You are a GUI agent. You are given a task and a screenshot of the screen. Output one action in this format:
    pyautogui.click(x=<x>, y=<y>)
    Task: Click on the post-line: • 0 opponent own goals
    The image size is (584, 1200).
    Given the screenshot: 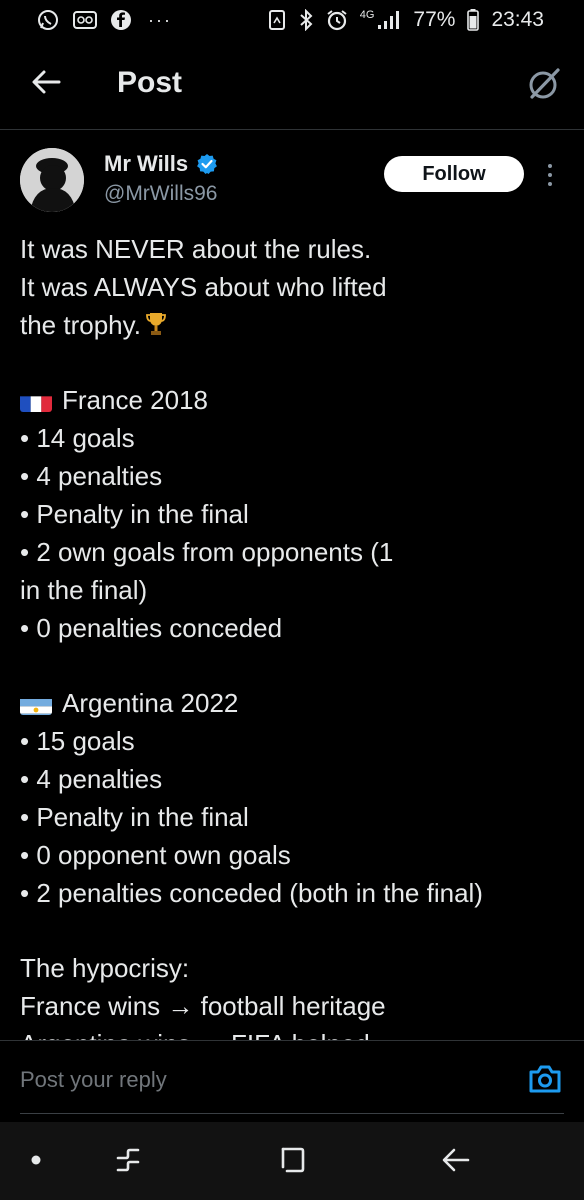 What is the action you would take?
    pyautogui.click(x=155, y=855)
    